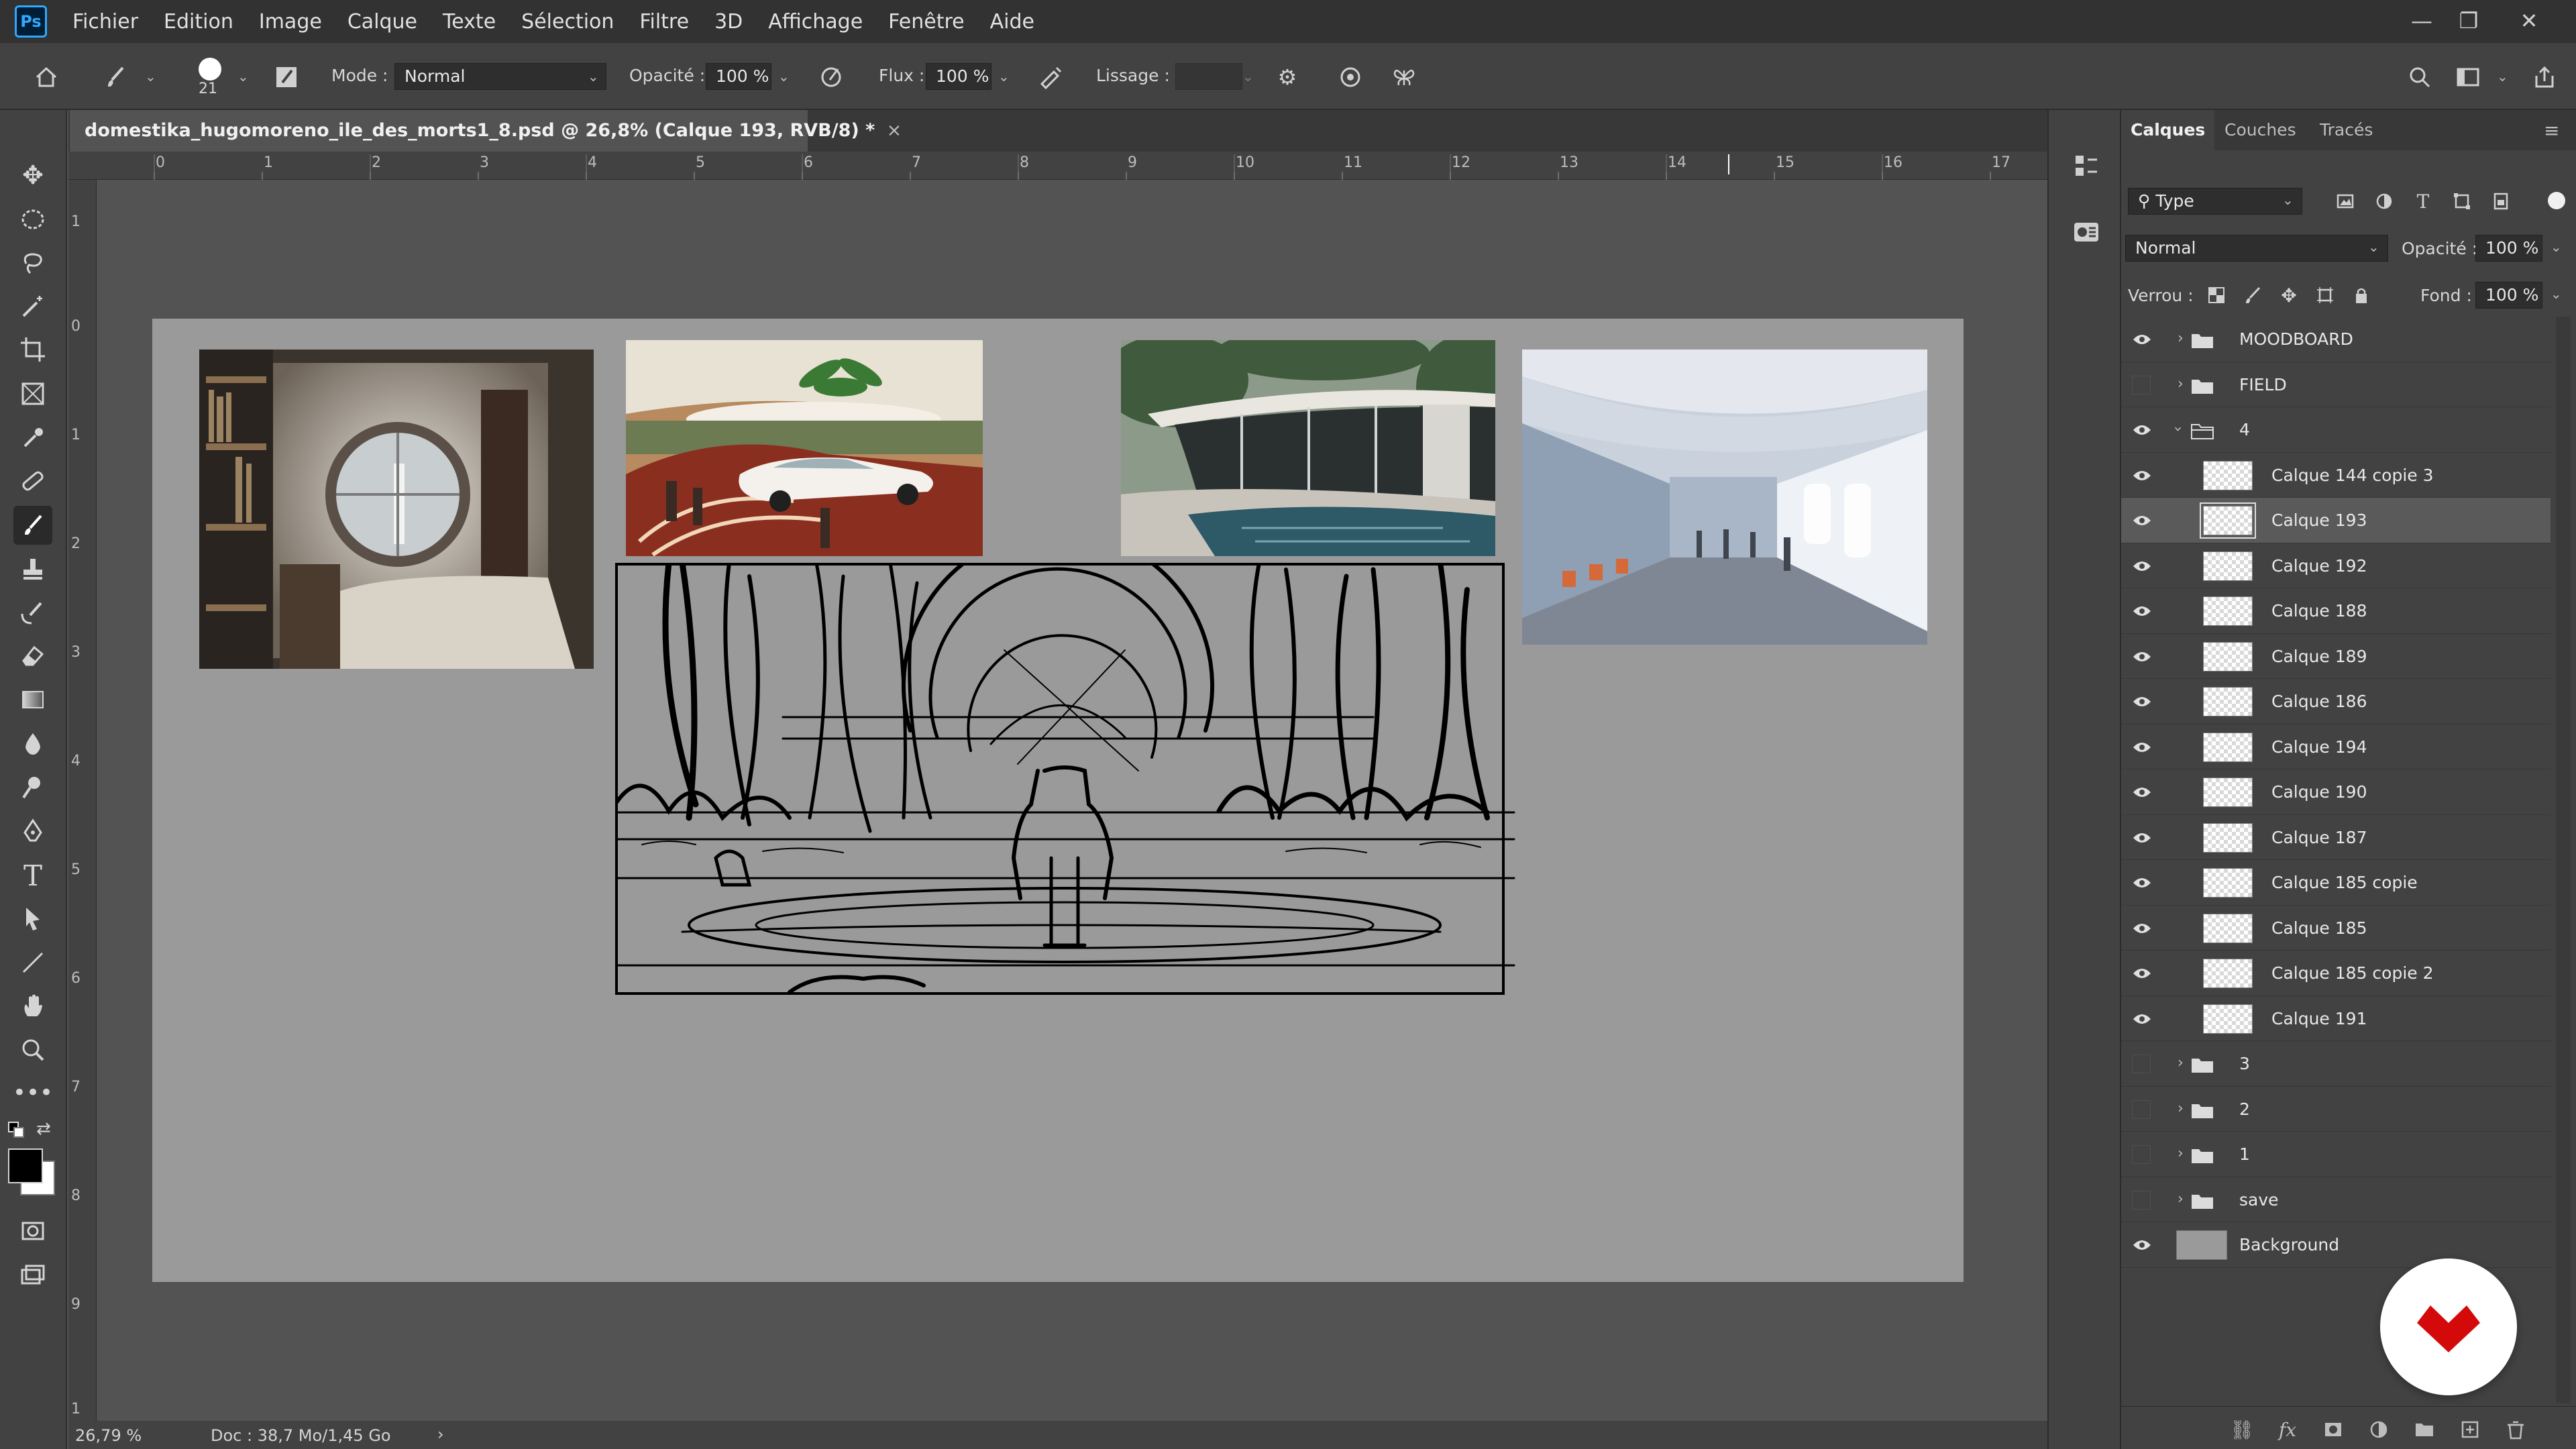 The width and height of the screenshot is (2576, 1449). What do you see at coordinates (2333, 1429) in the screenshot?
I see `add-mask-icon` at bounding box center [2333, 1429].